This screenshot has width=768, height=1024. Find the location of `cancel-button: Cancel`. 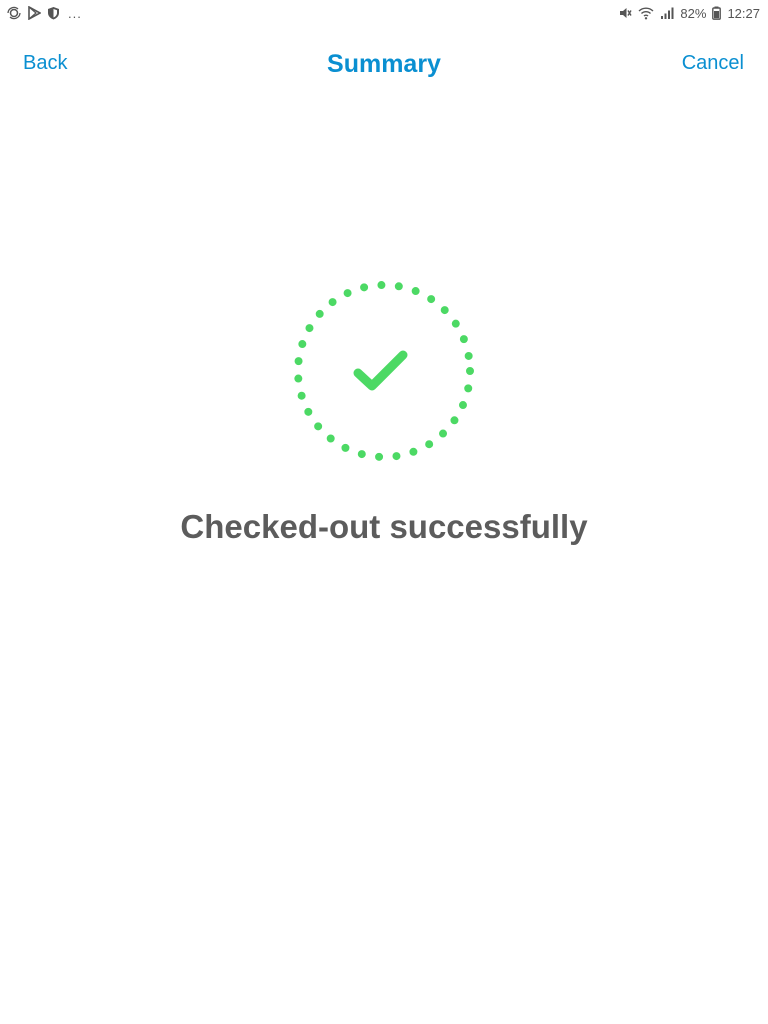

cancel-button: Cancel is located at coordinates (713, 63).